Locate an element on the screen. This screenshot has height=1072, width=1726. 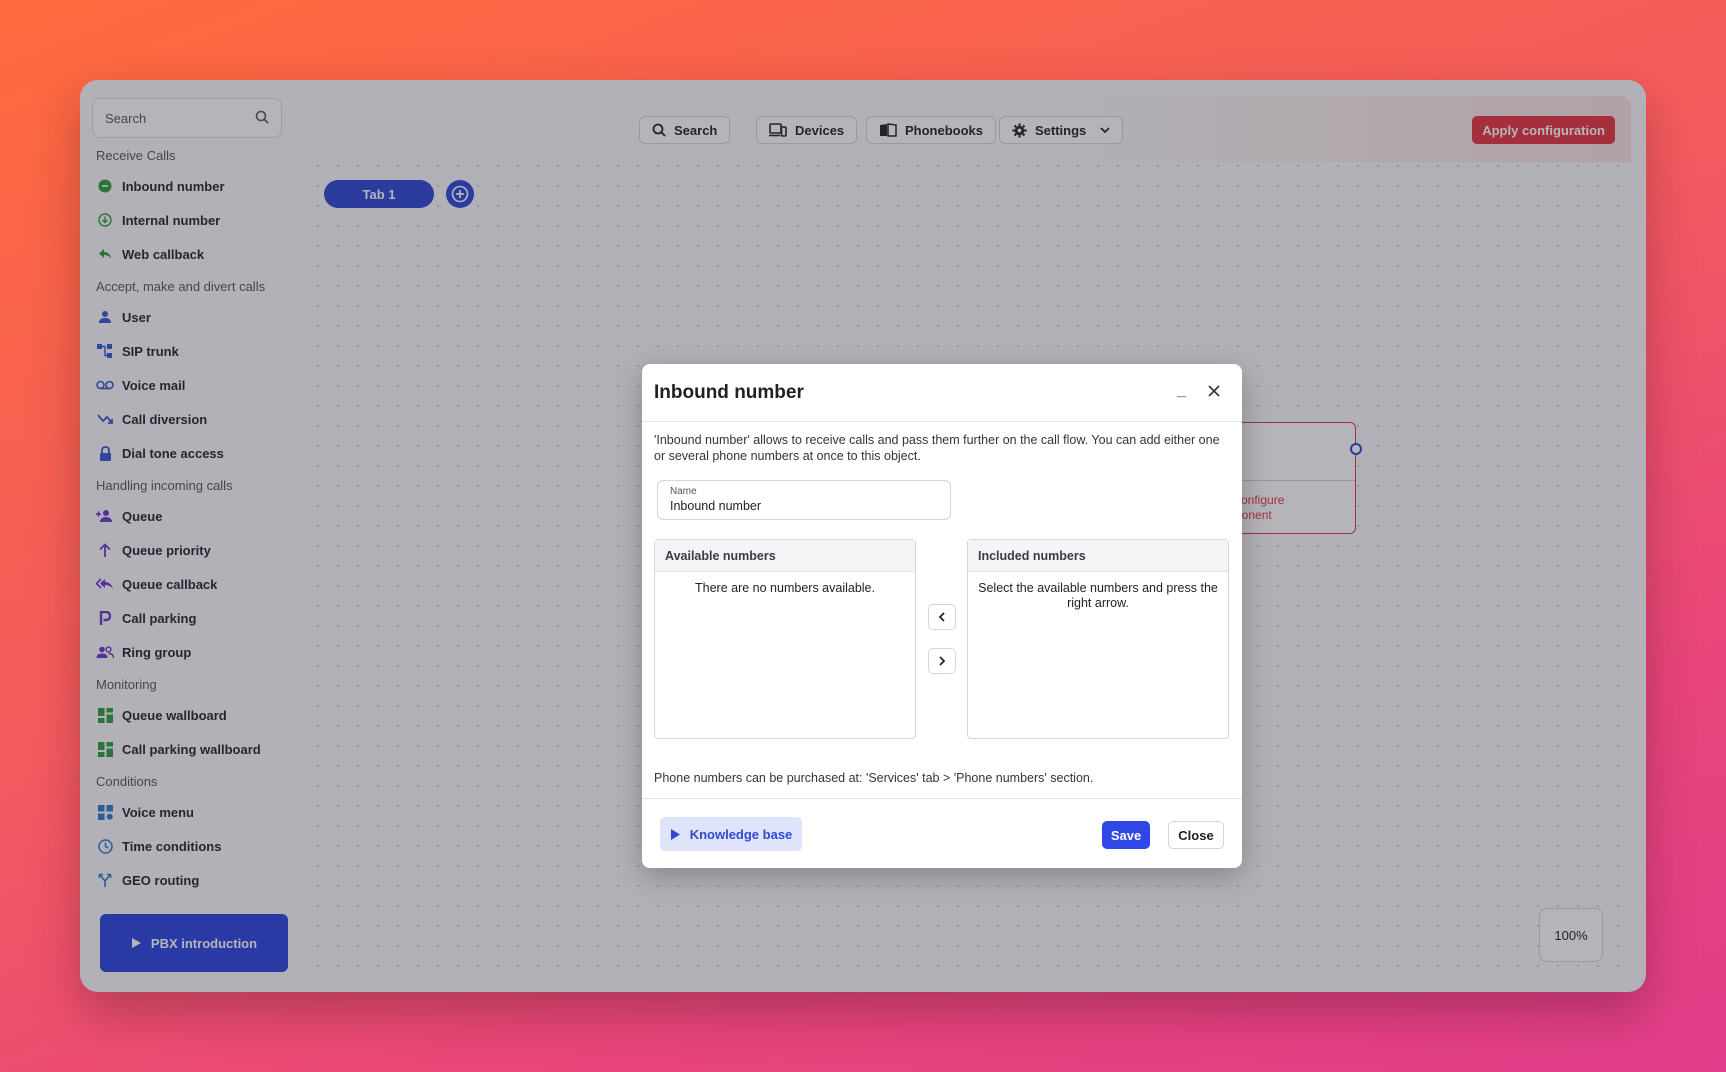
knowledge-base-label: Knowledge base is located at coordinates (741, 834).